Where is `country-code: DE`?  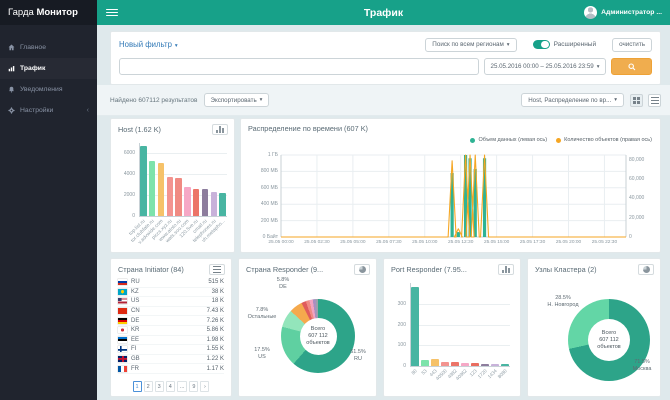
country-code: DE is located at coordinates (135, 320).